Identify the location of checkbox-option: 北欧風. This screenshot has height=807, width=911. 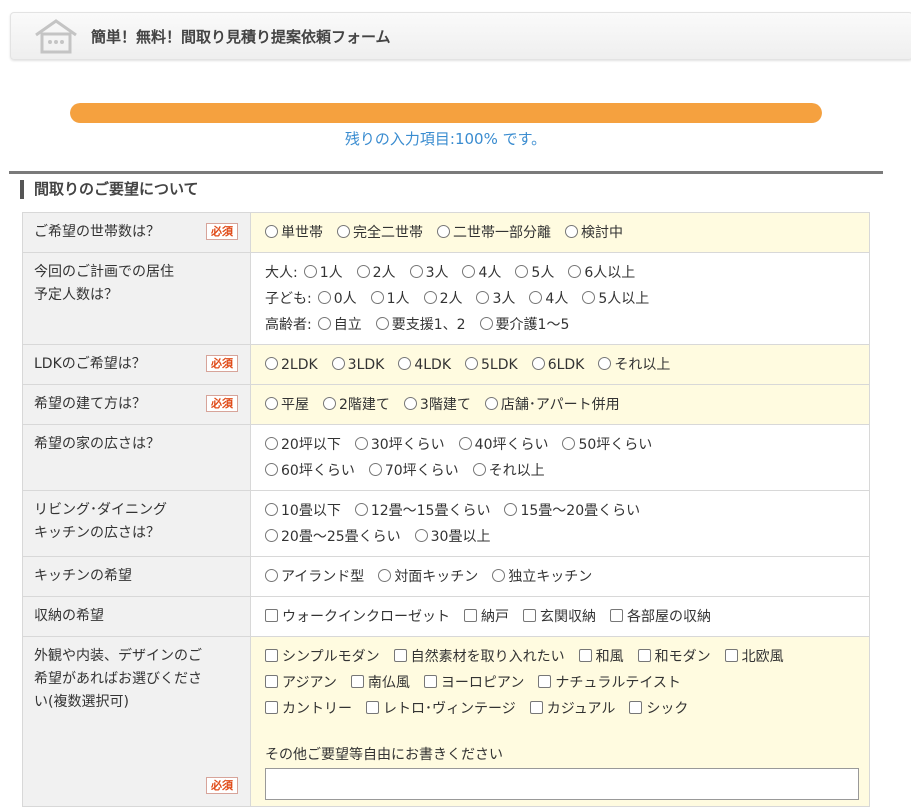
(754, 657).